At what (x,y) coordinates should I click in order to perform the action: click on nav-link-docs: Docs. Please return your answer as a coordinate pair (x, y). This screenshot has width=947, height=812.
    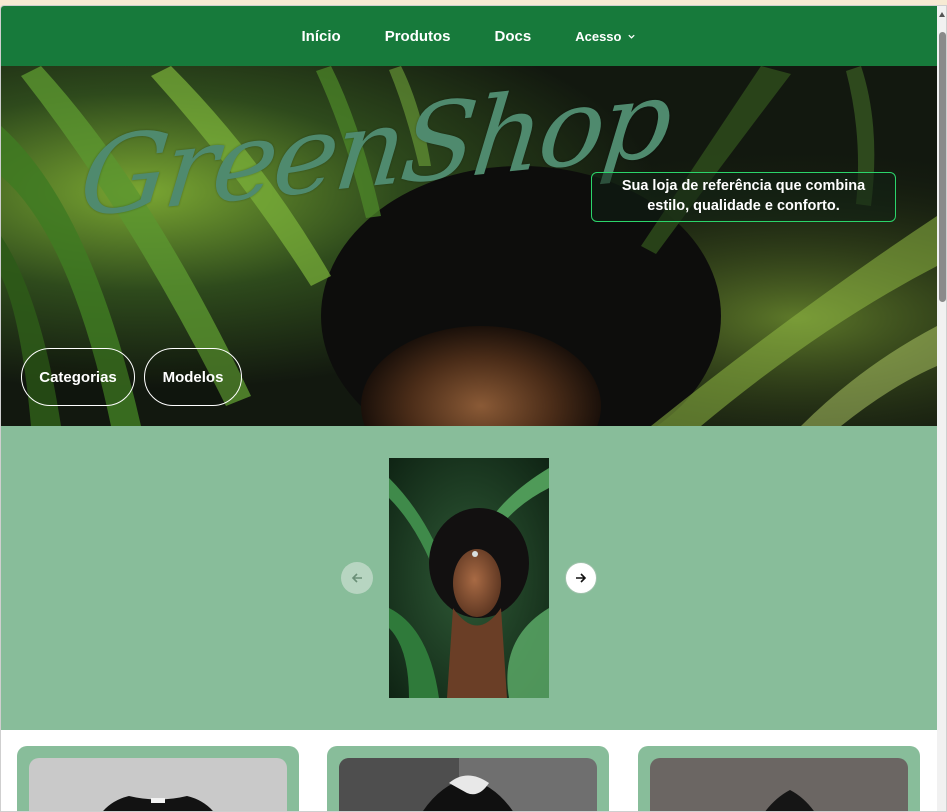
    Looking at the image, I should click on (513, 36).